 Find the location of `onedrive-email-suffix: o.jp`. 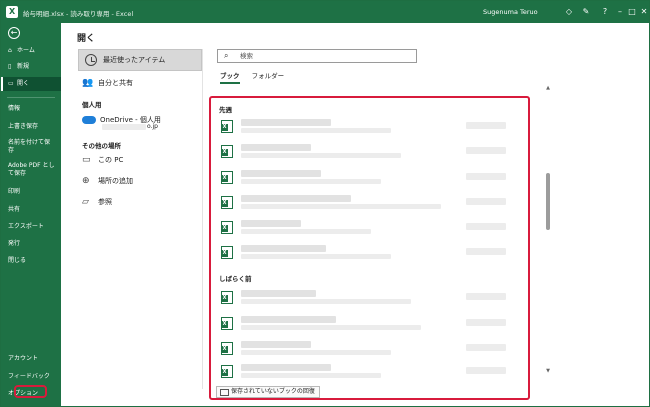

onedrive-email-suffix: o.jp is located at coordinates (152, 126).